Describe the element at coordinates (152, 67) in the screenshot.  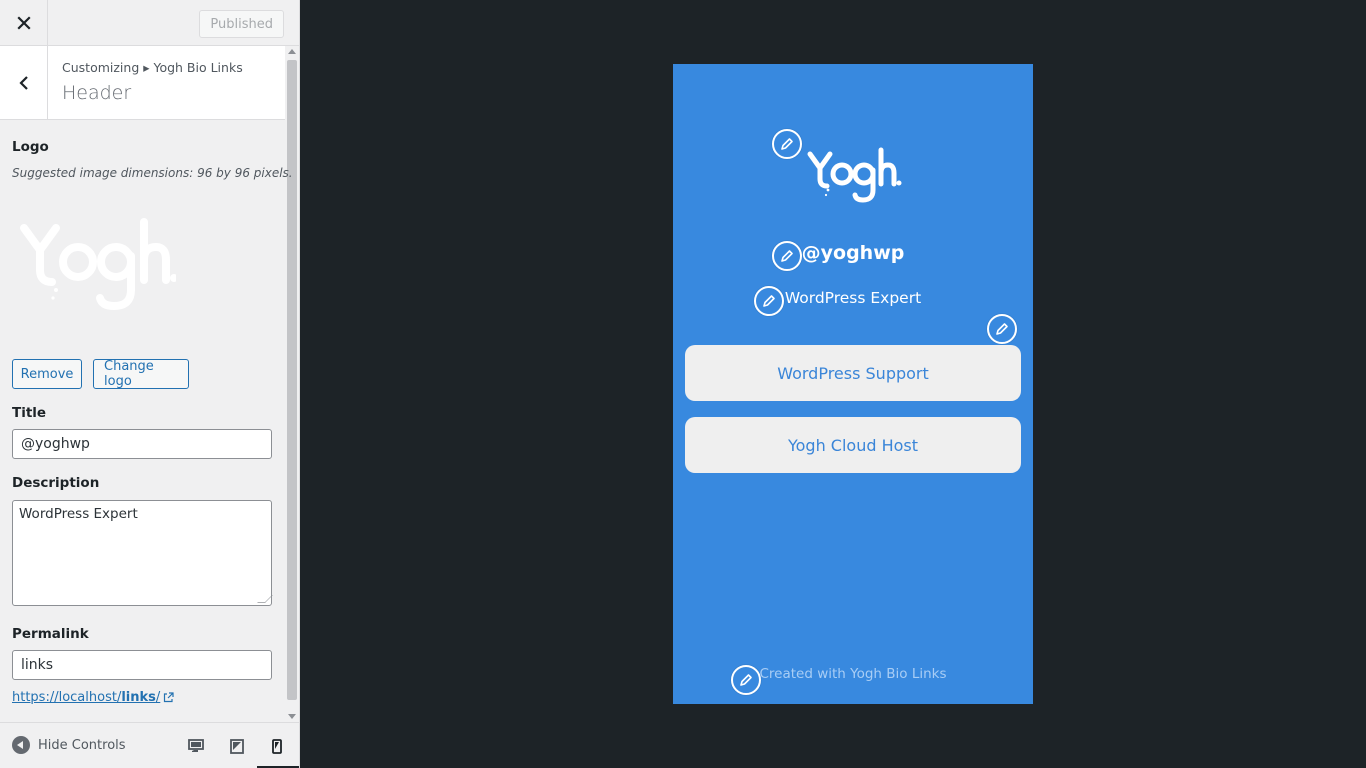
I see `breadcrumb: Customizing ▸ Yogh Bio Links` at that location.